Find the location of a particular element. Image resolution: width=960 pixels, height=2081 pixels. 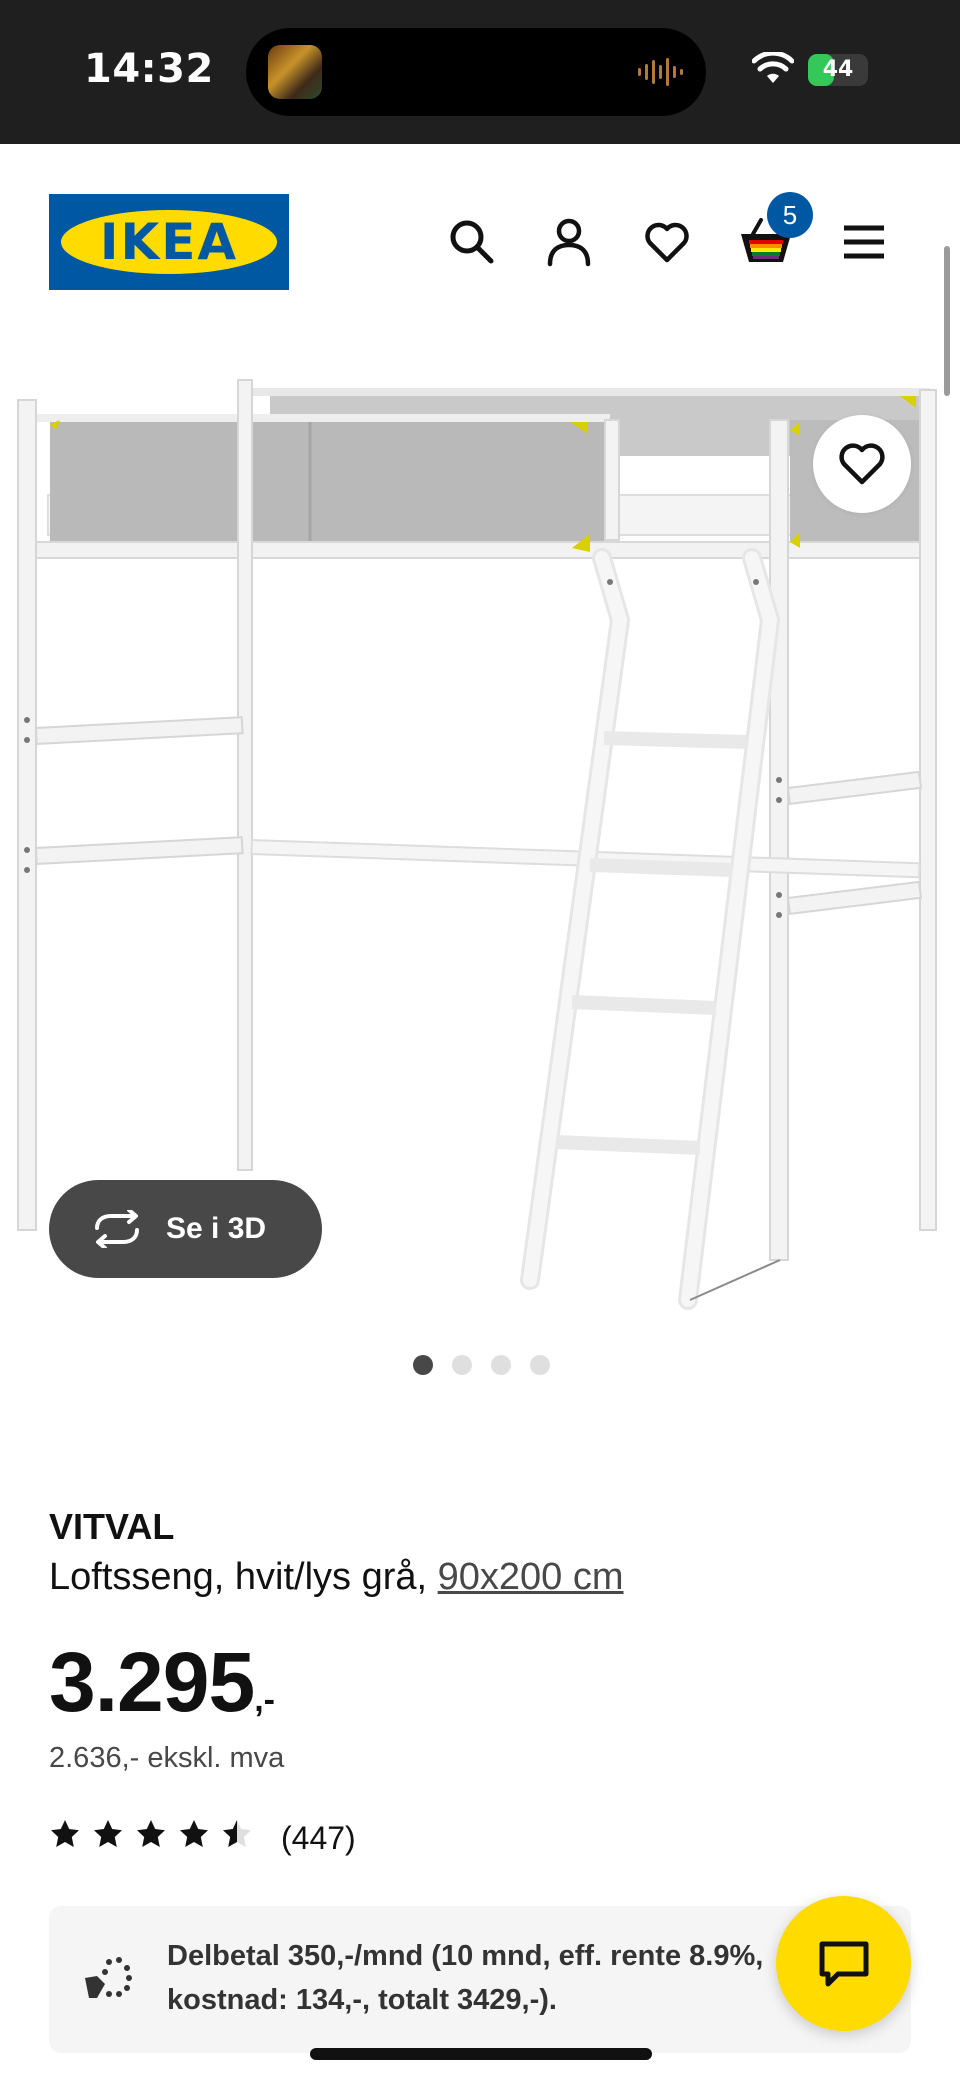

wishlist-heart-icon is located at coordinates (667, 242).